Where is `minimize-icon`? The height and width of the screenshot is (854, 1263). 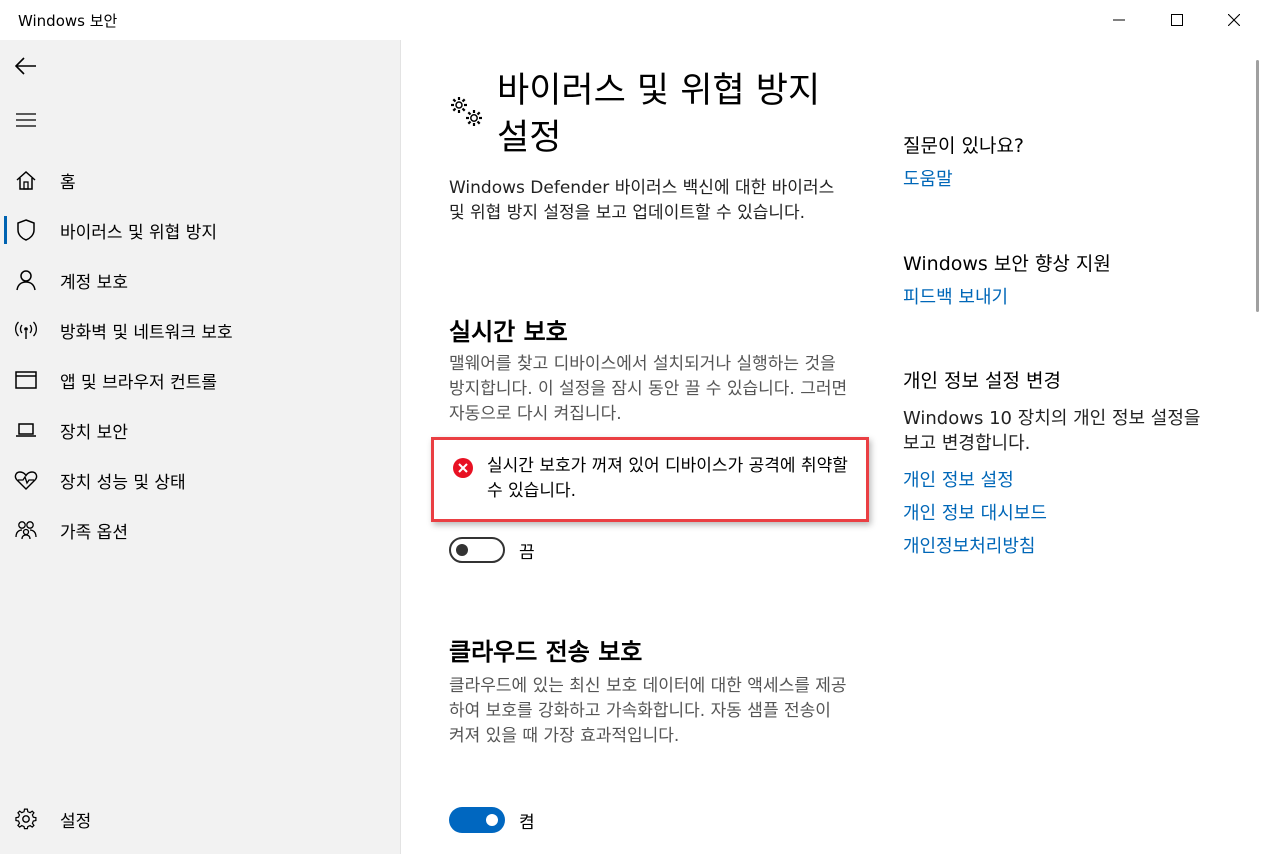 minimize-icon is located at coordinates (1119, 20).